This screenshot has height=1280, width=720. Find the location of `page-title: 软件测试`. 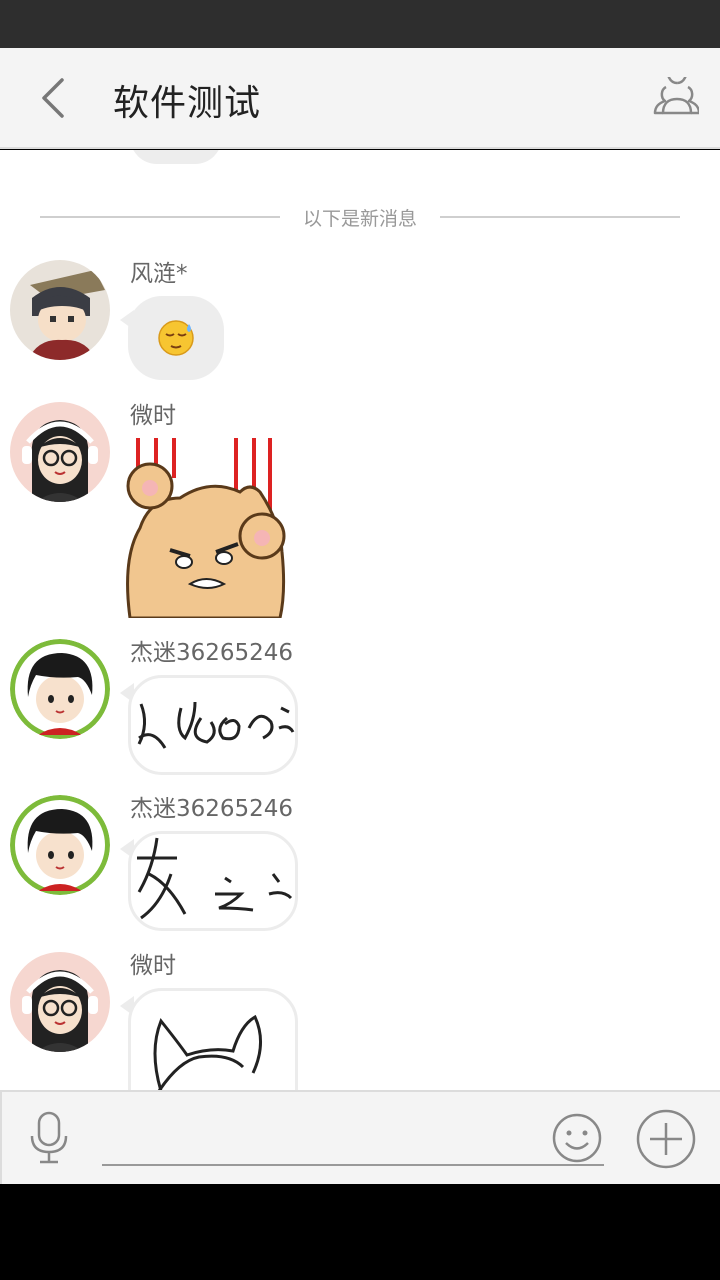

page-title: 软件测试 is located at coordinates (187, 103).